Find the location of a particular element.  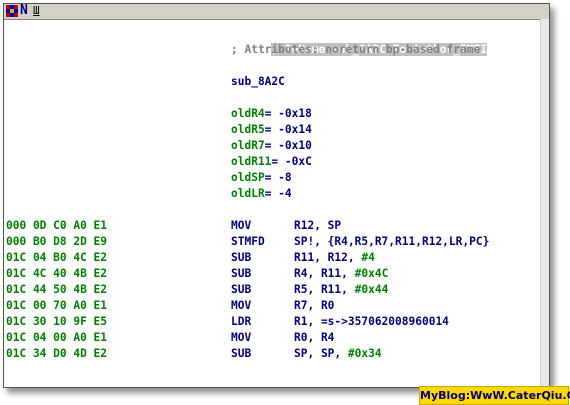

opcode-bytes: 01C 04 00 A0 E1 is located at coordinates (57, 337).